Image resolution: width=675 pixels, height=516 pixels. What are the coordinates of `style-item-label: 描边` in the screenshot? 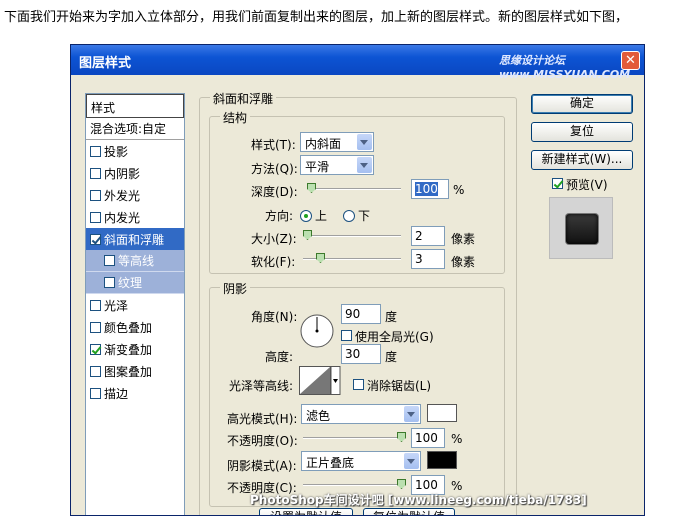 It's located at (116, 393).